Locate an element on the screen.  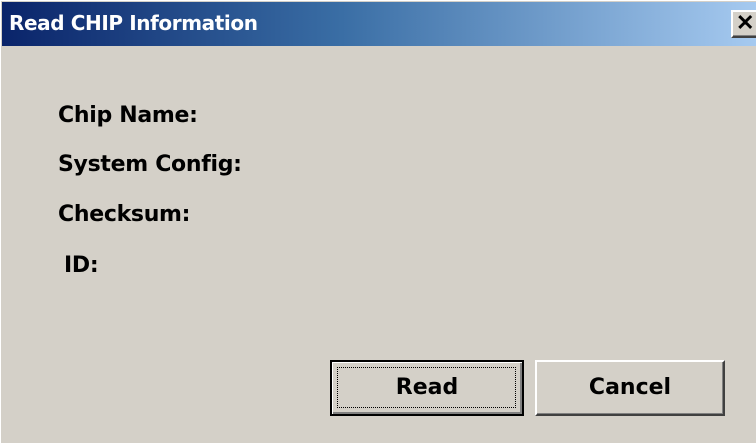
focus-rectangle is located at coordinates (426, 387).